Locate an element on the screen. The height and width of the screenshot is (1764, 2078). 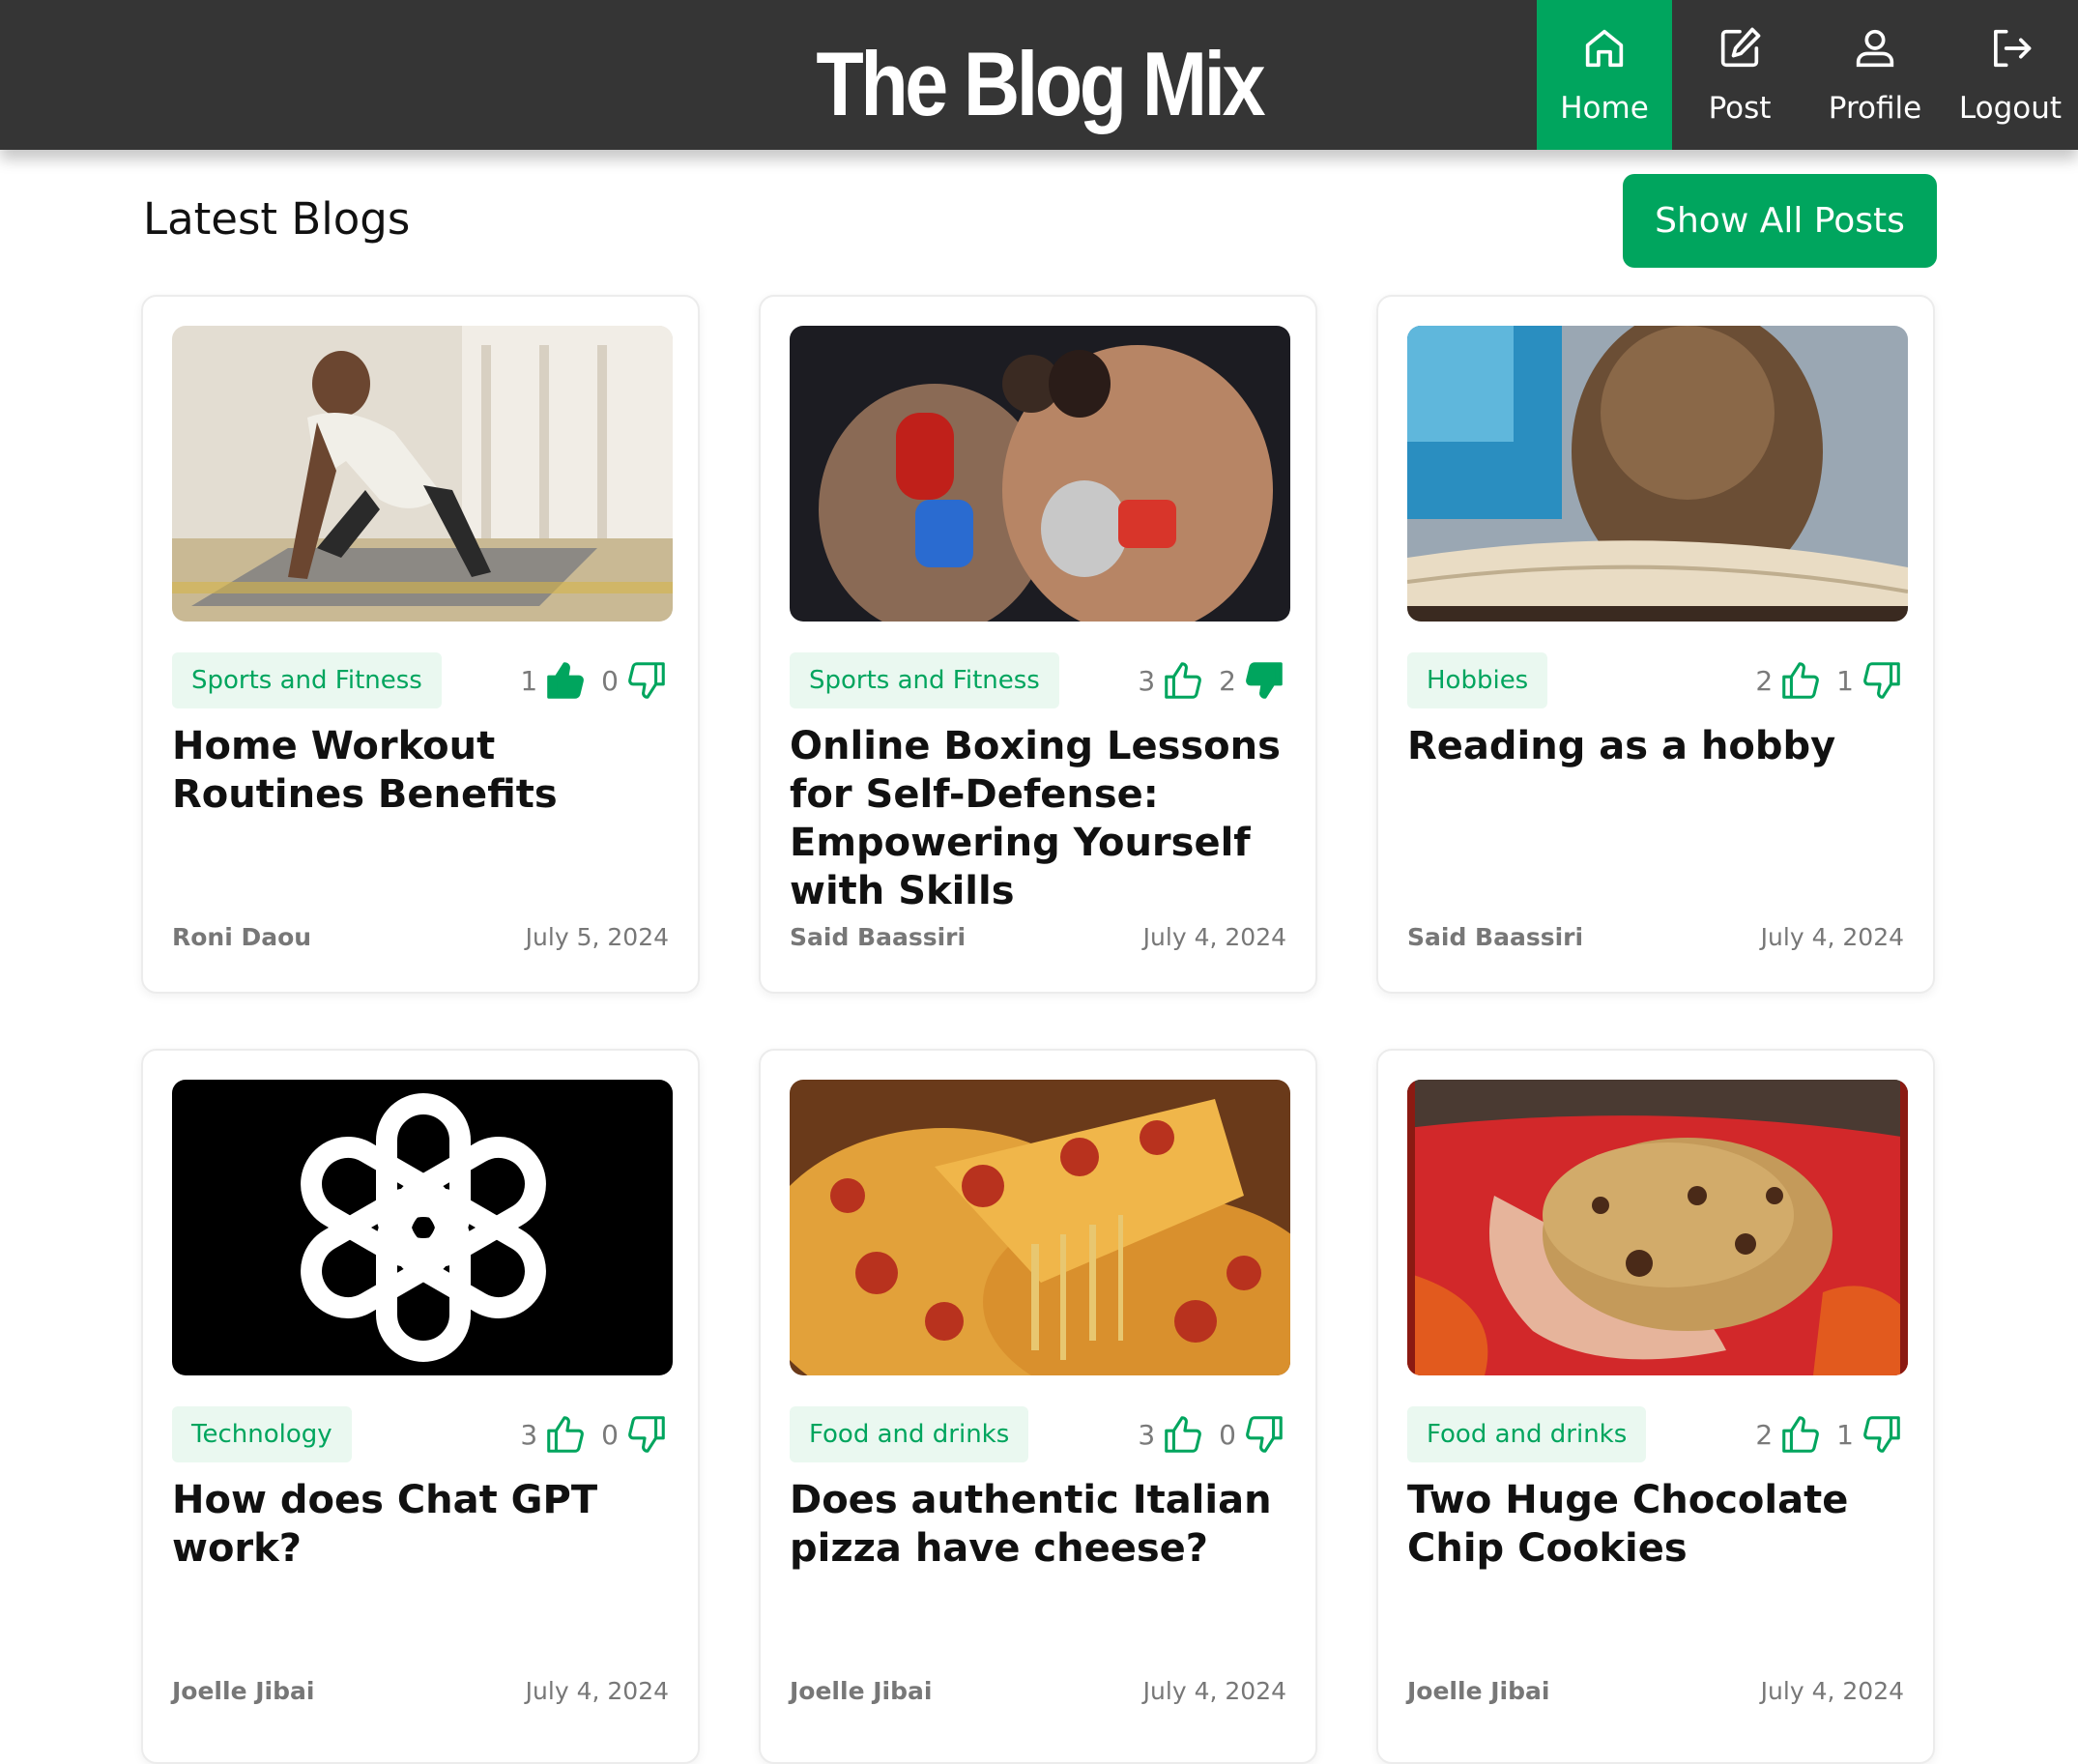
blog-image-chatgpt is located at coordinates (422, 1227).